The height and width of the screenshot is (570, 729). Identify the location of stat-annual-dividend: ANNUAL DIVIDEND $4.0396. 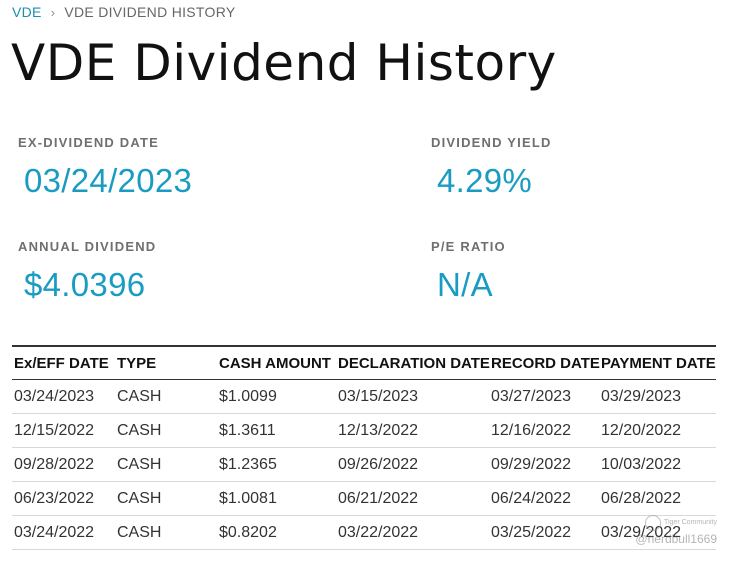
(87, 271).